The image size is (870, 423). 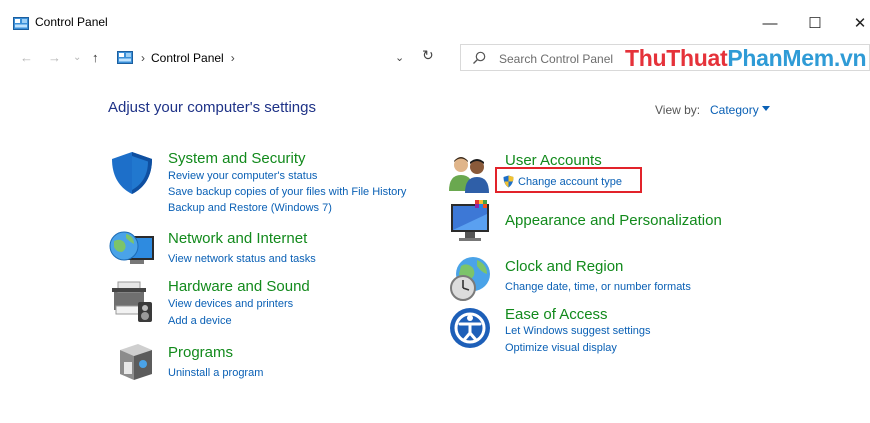 What do you see at coordinates (479, 57) in the screenshot?
I see `search-icon` at bounding box center [479, 57].